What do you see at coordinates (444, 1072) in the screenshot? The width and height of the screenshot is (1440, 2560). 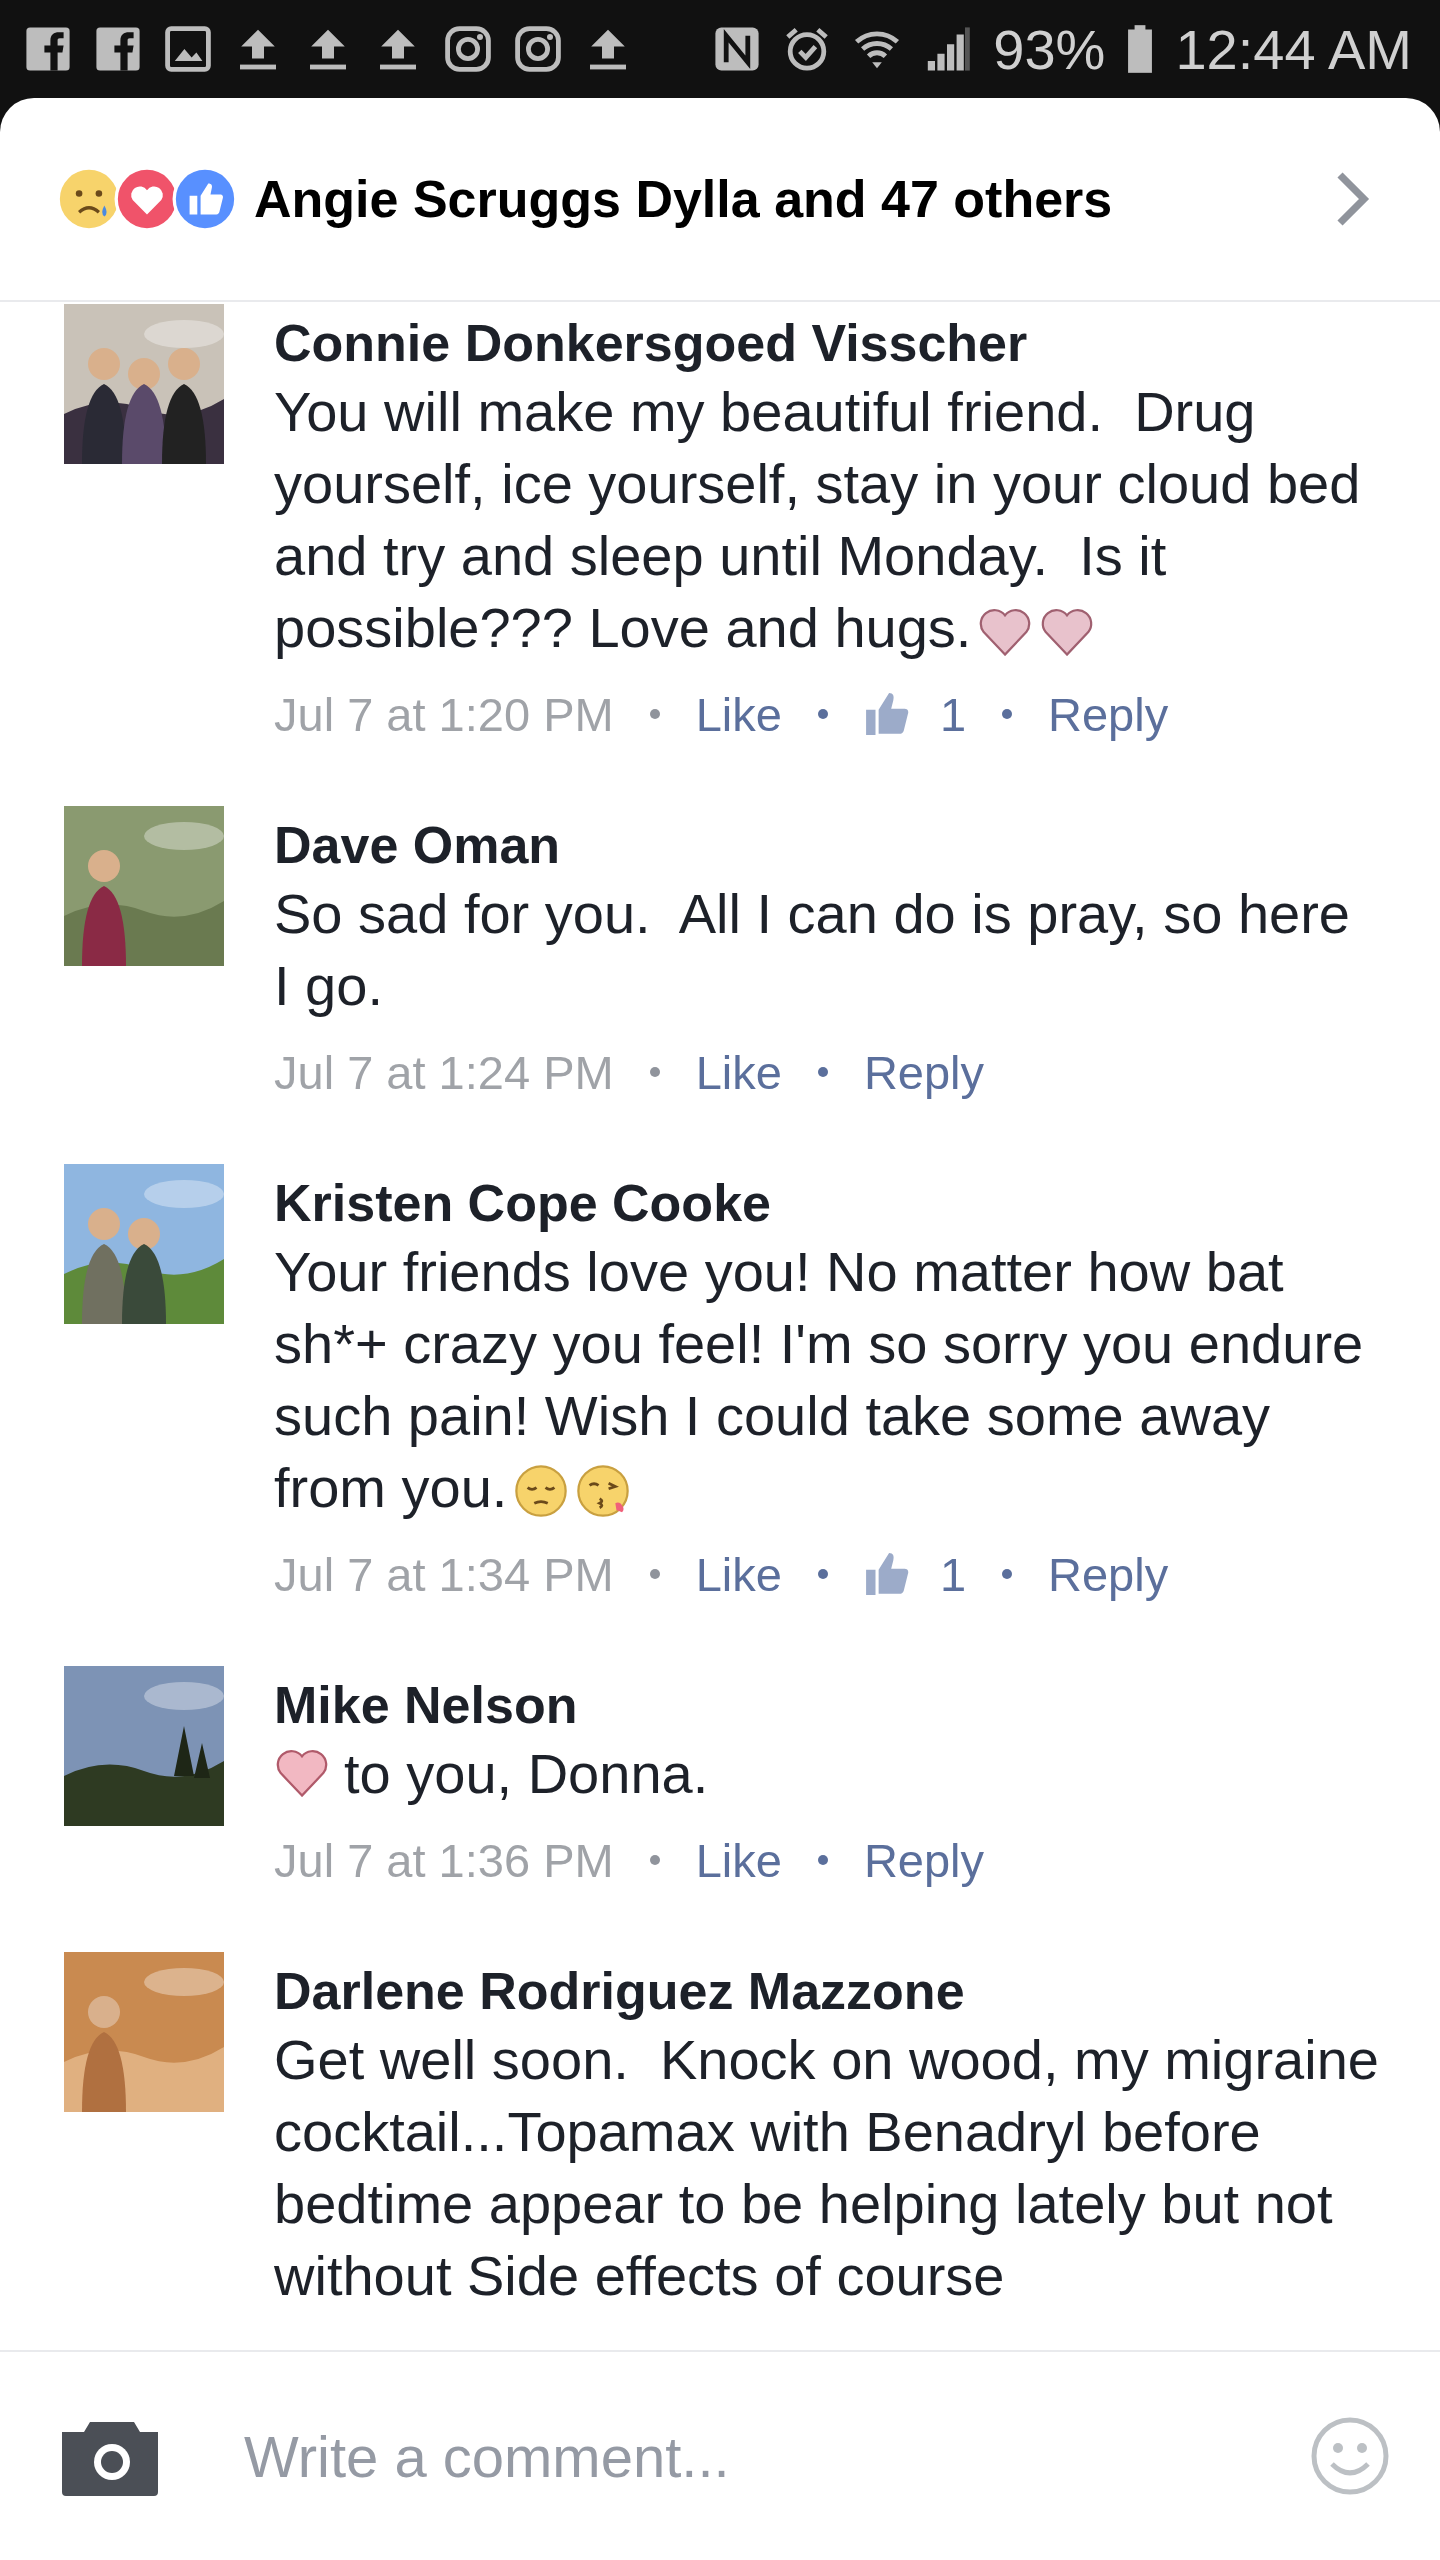 I see `comment-time: Jul 7 at 1:24 PM` at bounding box center [444, 1072].